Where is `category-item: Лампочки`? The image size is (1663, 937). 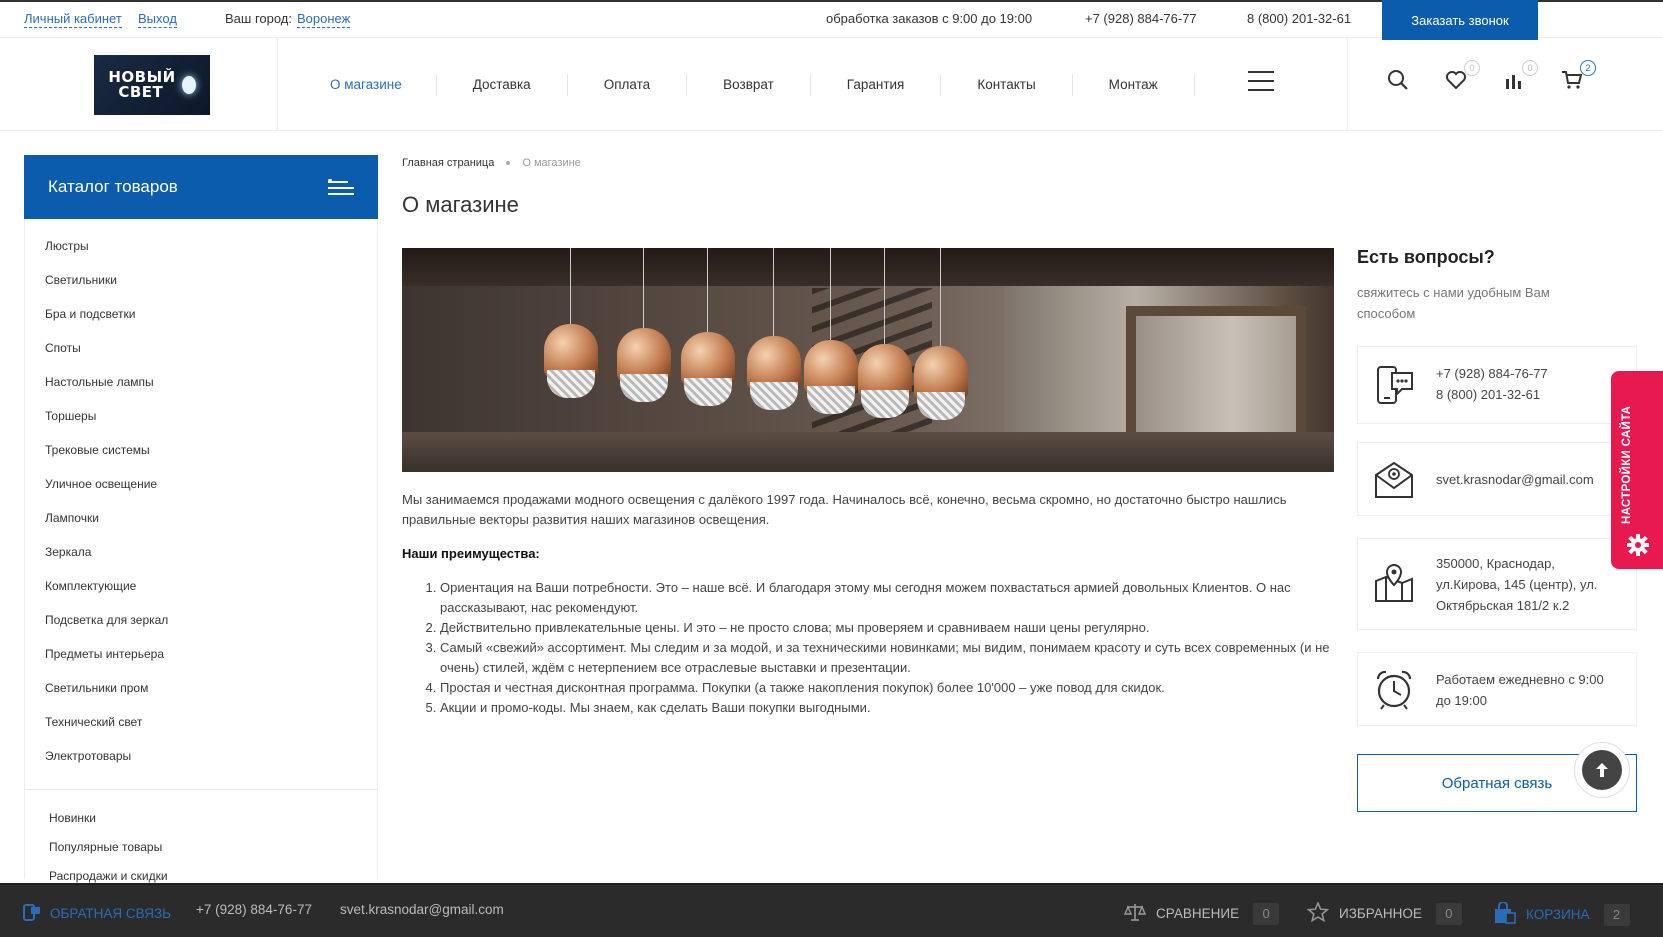
category-item: Лампочки is located at coordinates (201, 518).